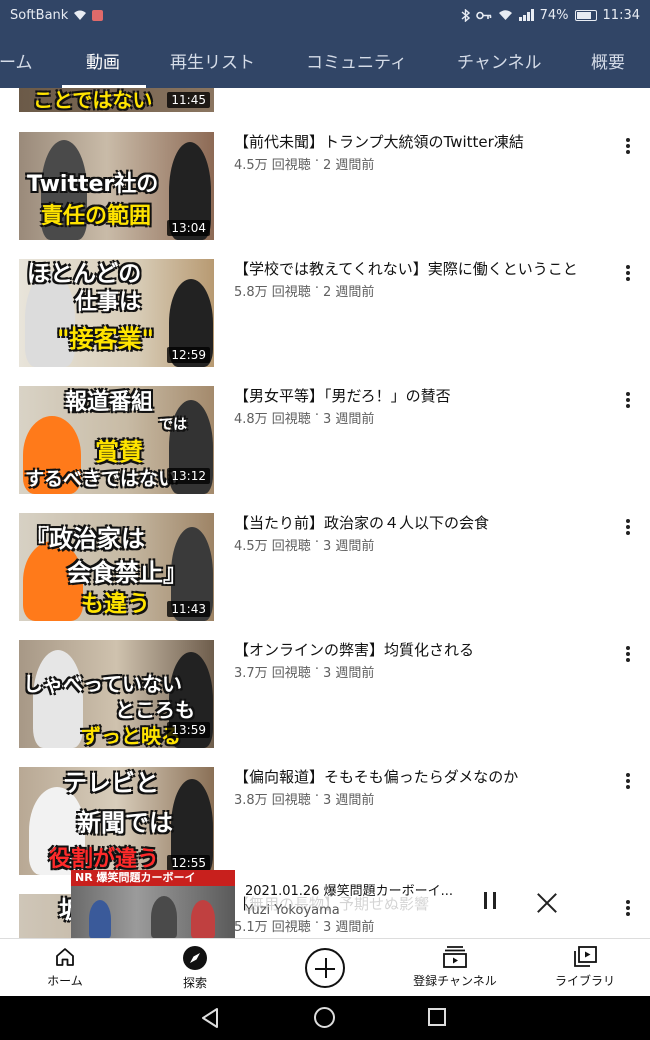 Image resolution: width=650 pixels, height=1040 pixels. What do you see at coordinates (348, 165) in the screenshot?
I see `upload-age: 2 週間前` at bounding box center [348, 165].